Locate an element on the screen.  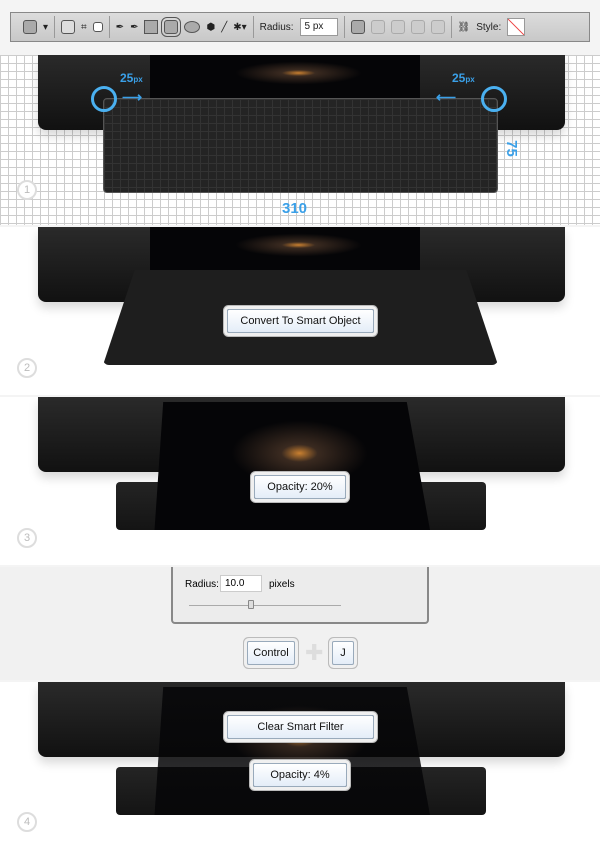
add-to-area-icon is located at coordinates (377, 27).